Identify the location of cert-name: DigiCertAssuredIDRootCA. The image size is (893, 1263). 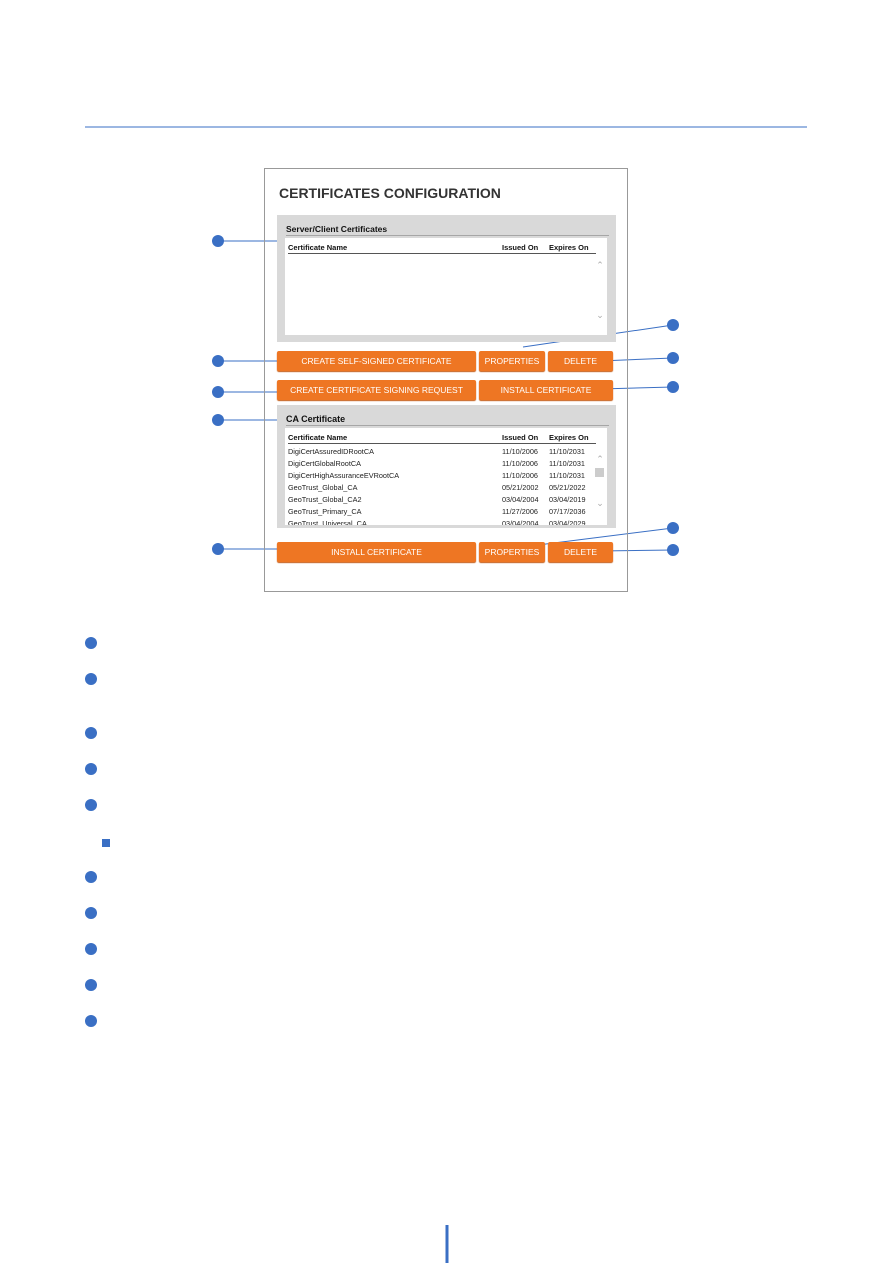
(331, 451).